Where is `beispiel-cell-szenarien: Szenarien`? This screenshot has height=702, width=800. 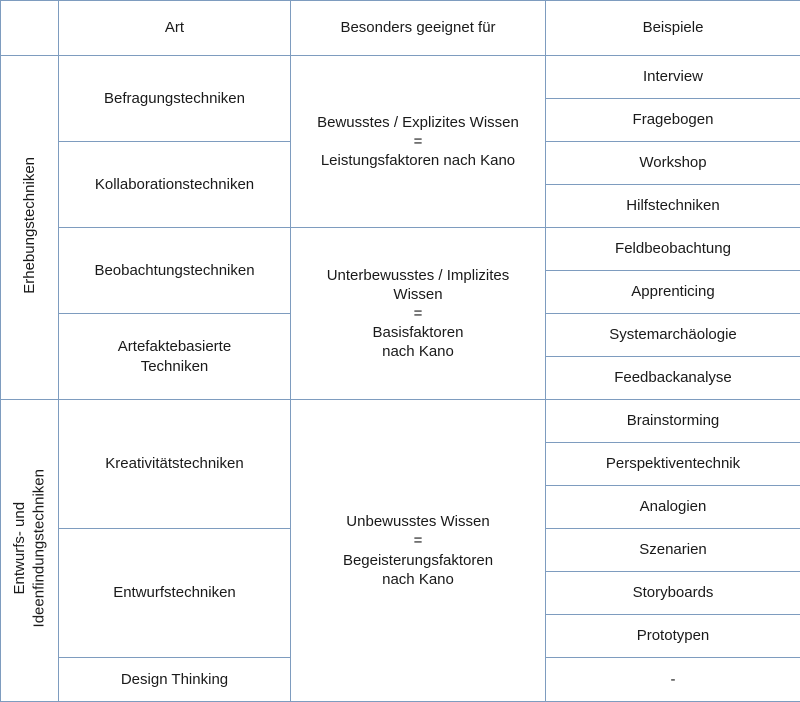
beispiel-cell-szenarien: Szenarien is located at coordinates (673, 550).